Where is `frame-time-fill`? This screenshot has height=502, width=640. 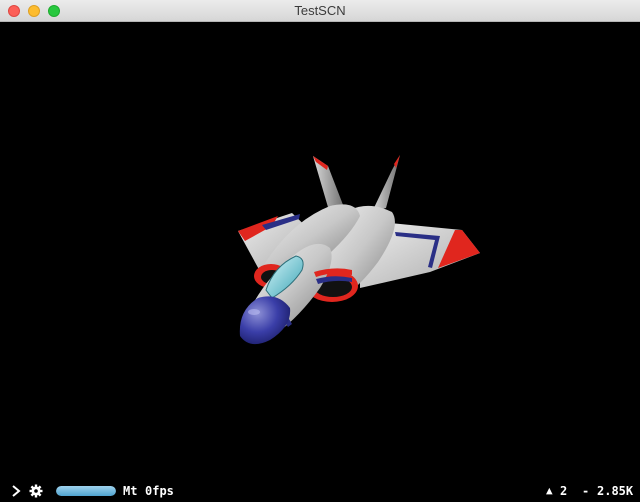 frame-time-fill is located at coordinates (86, 491).